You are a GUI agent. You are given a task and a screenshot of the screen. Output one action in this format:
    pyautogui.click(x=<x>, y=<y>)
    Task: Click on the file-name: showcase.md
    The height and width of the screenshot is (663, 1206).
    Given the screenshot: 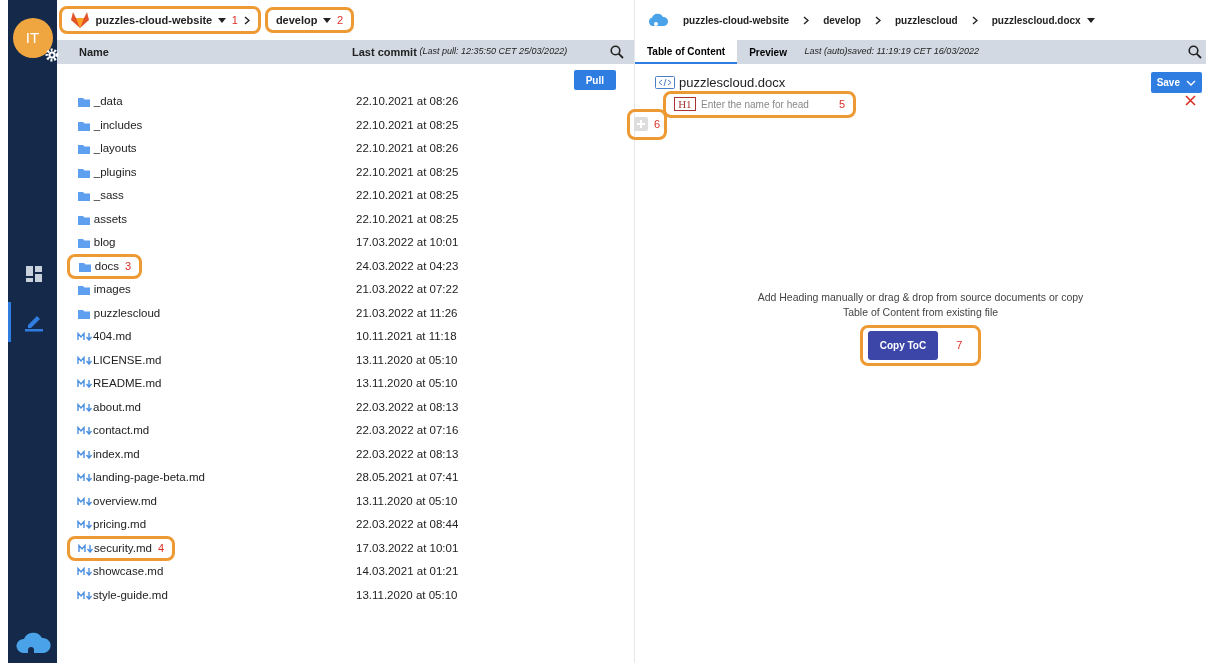 What is the action you would take?
    pyautogui.click(x=128, y=572)
    